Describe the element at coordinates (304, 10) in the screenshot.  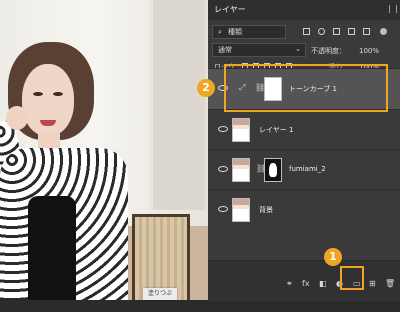
I see `panel-tabbar: レイヤー` at that location.